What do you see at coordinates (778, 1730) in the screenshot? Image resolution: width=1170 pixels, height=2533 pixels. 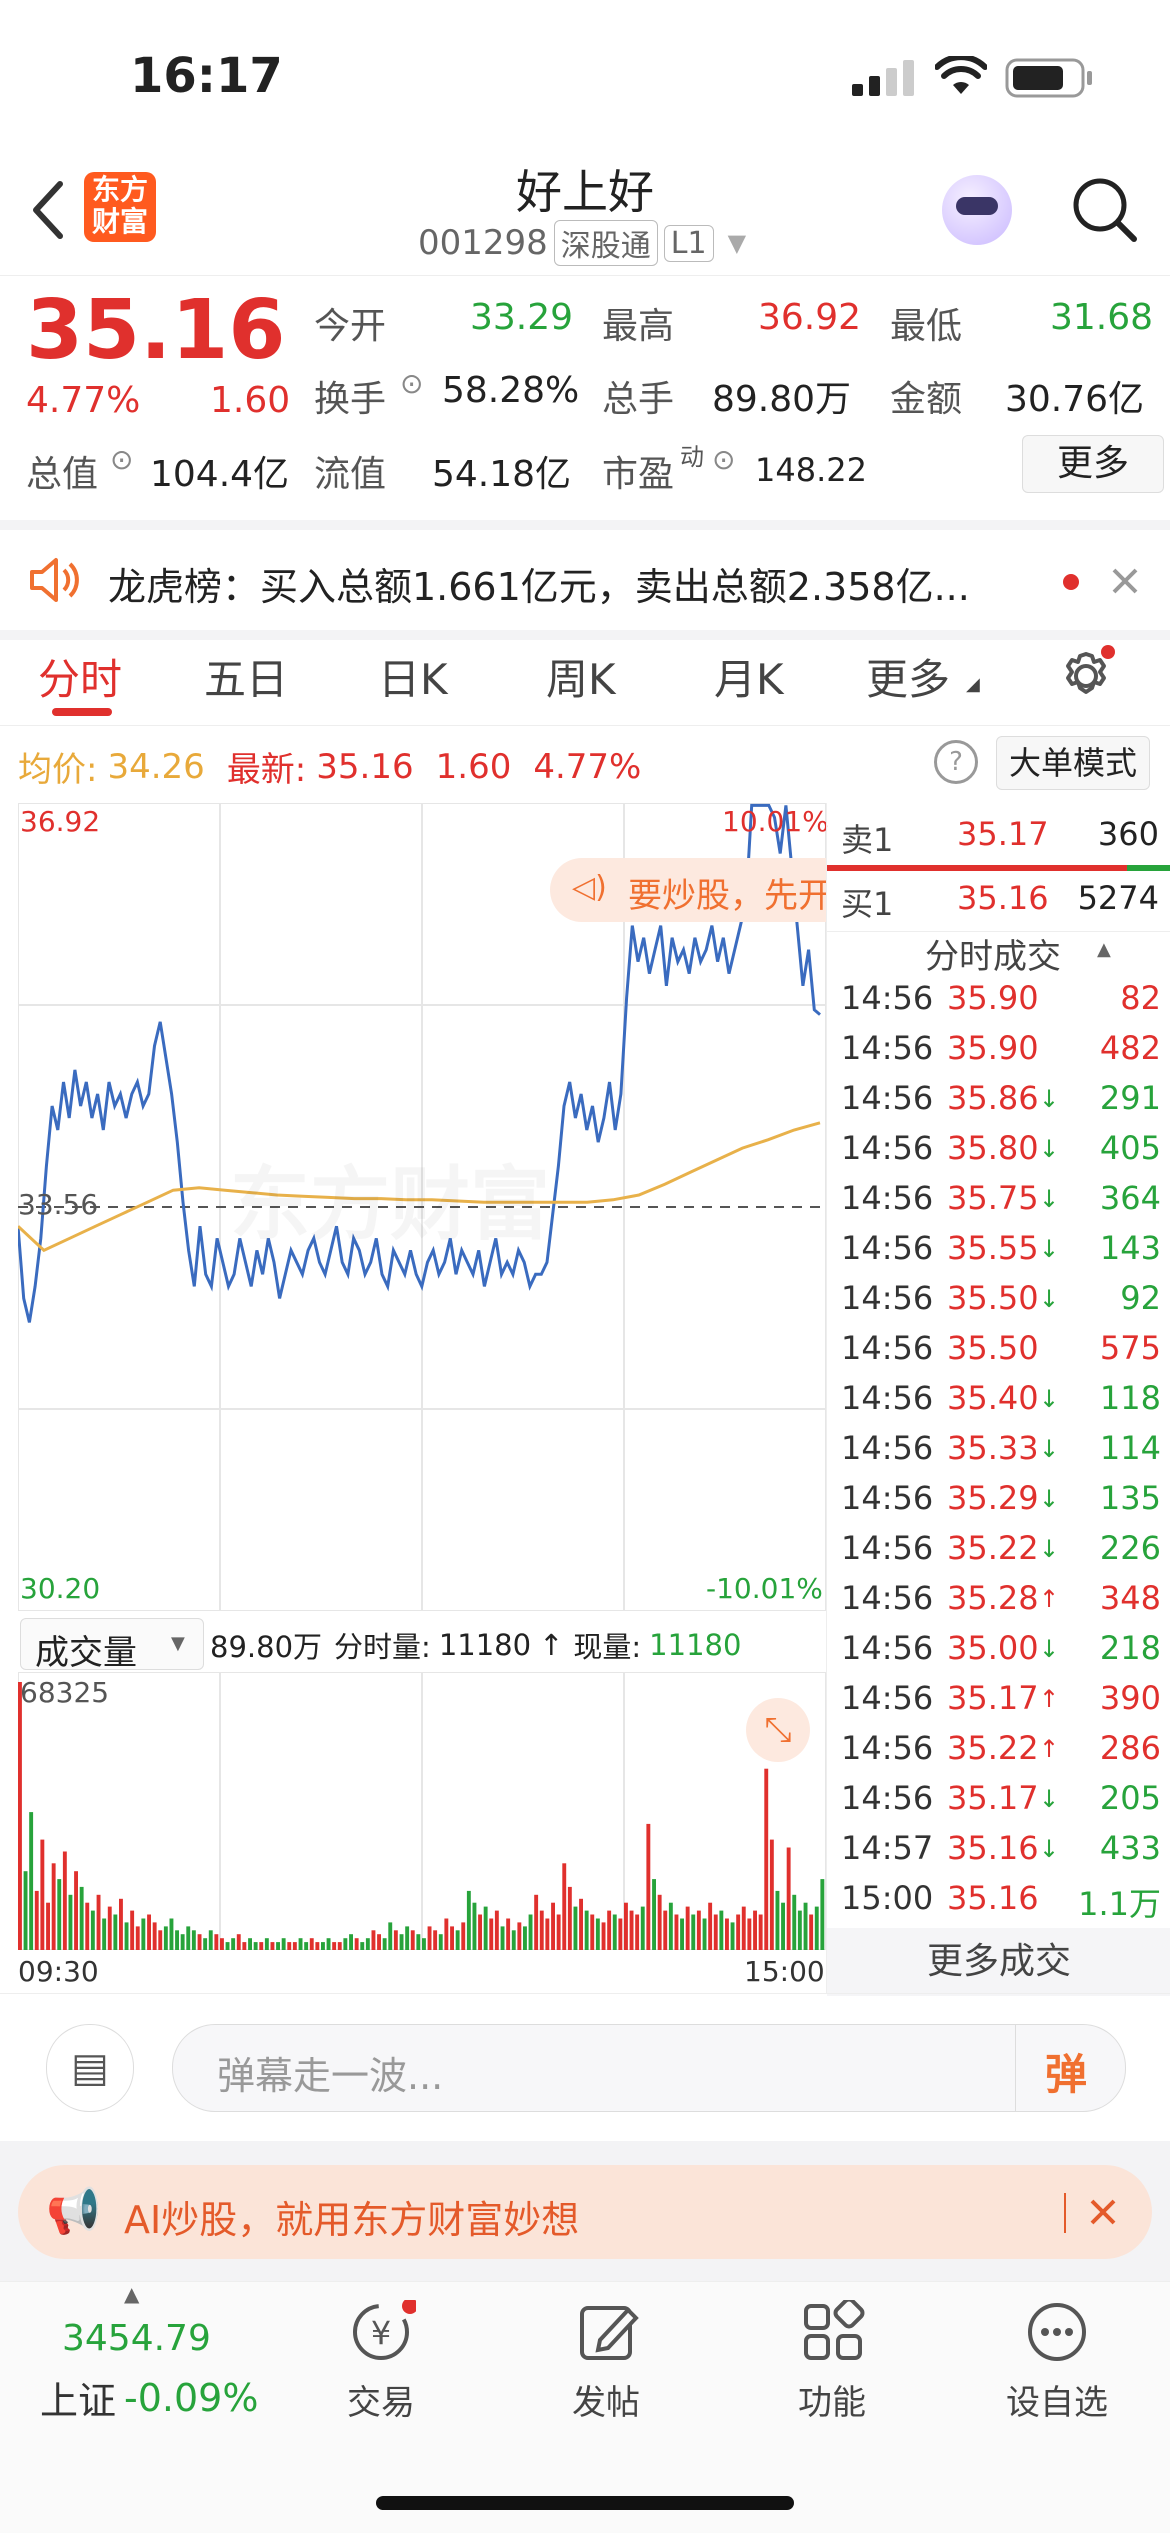 I see `expand-icon: ⤡` at bounding box center [778, 1730].